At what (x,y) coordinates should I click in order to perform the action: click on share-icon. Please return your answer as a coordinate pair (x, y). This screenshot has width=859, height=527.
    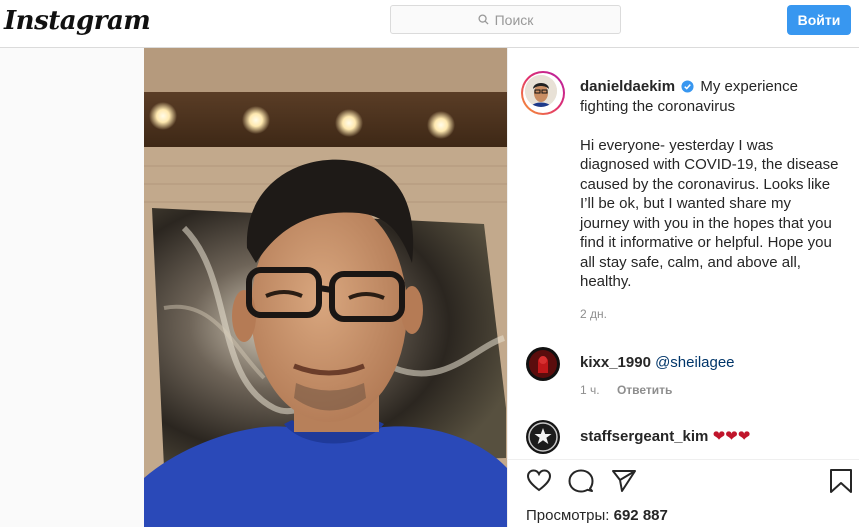
    Looking at the image, I should click on (624, 481).